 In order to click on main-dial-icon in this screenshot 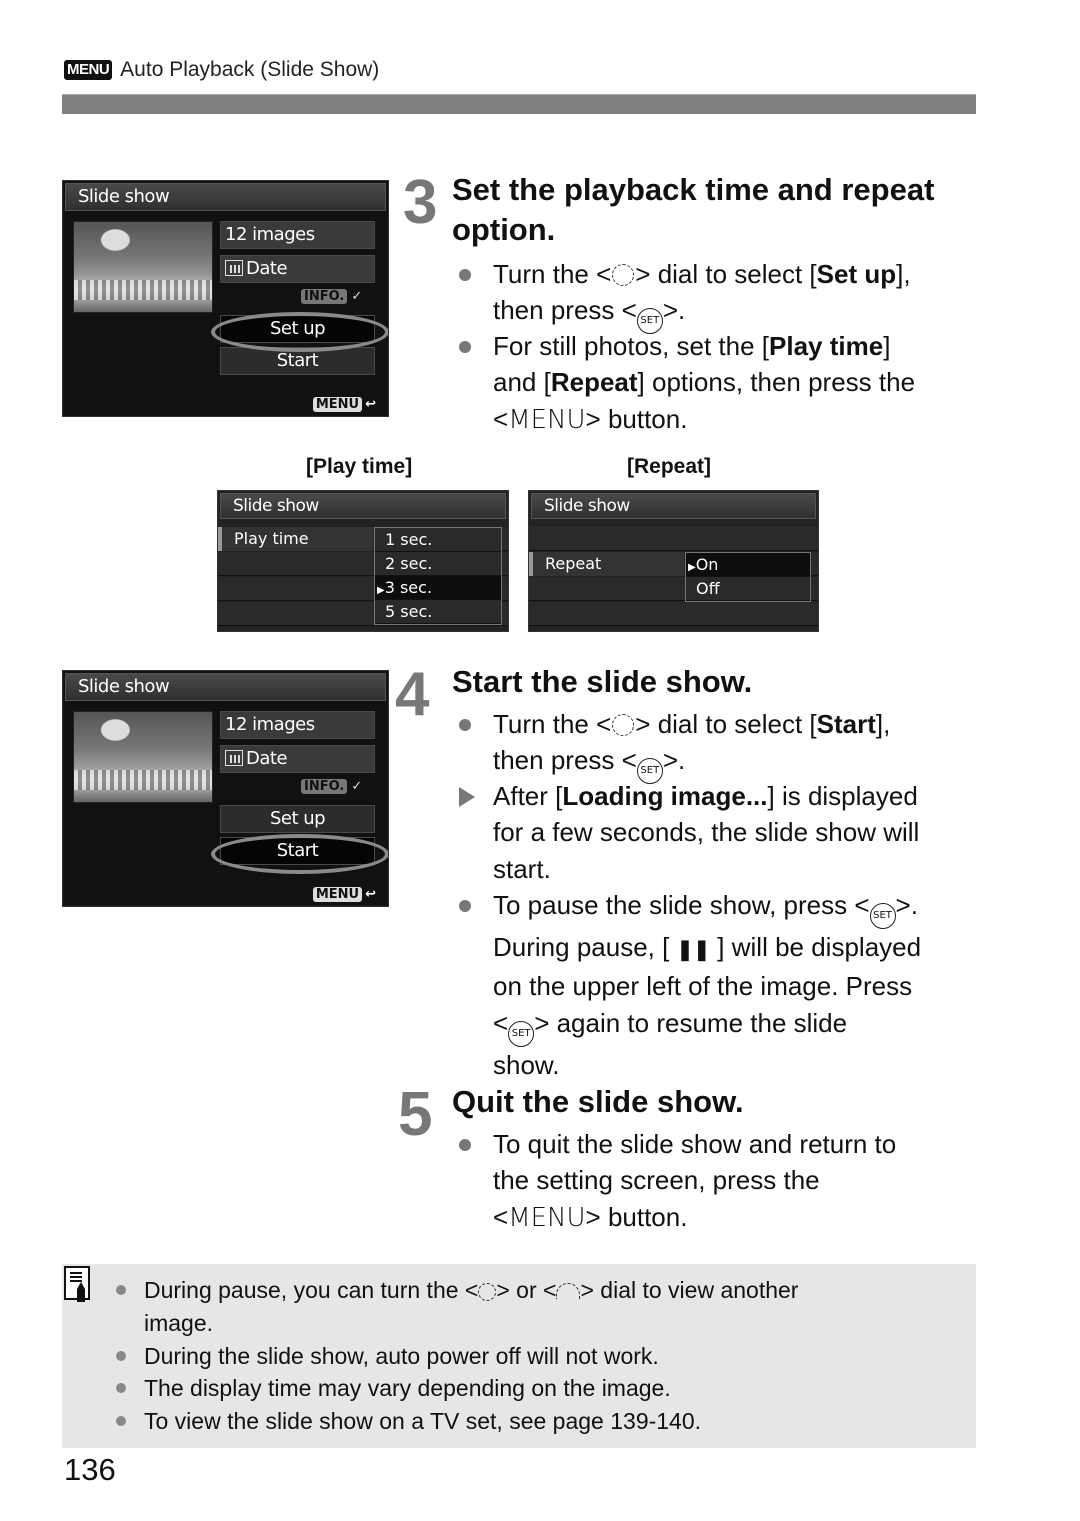, I will do `click(568, 1291)`.